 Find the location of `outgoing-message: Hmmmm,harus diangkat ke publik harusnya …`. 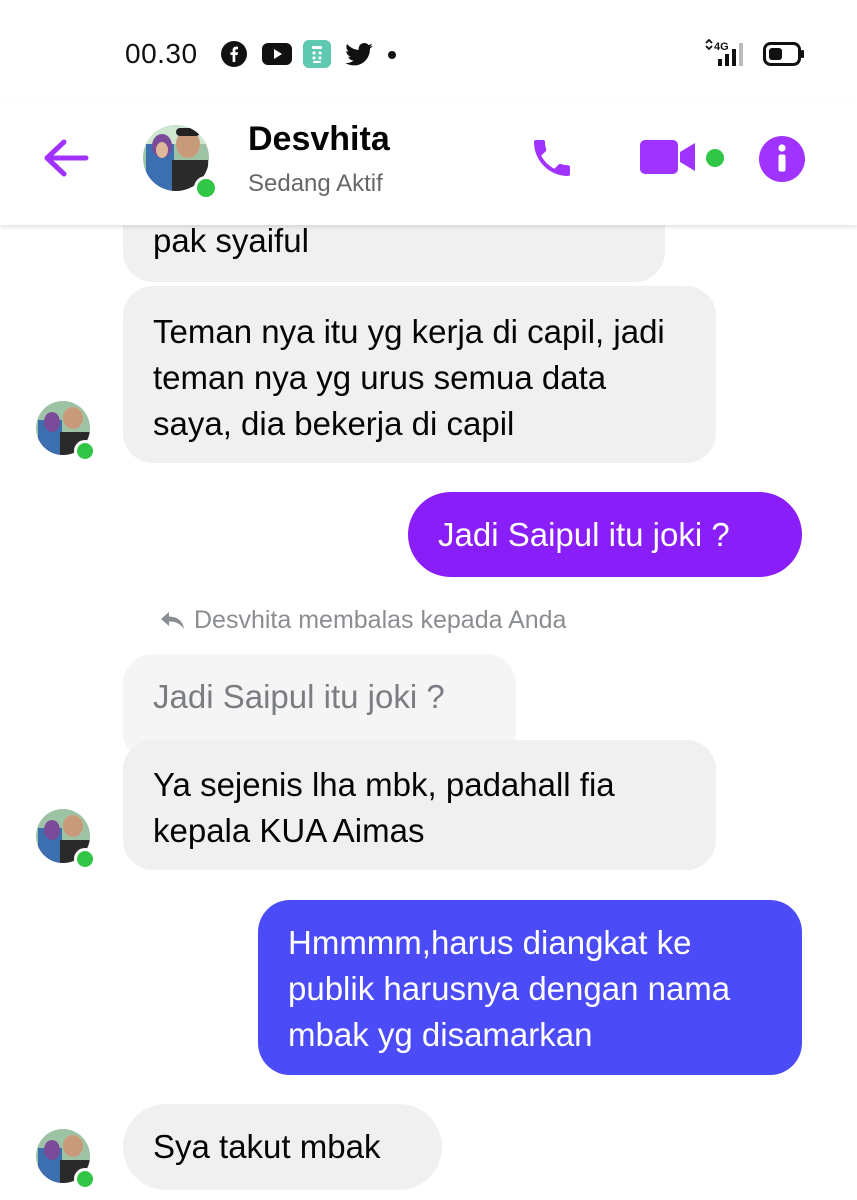

outgoing-message: Hmmmm,harus diangkat ke publik harusnya … is located at coordinates (530, 987).